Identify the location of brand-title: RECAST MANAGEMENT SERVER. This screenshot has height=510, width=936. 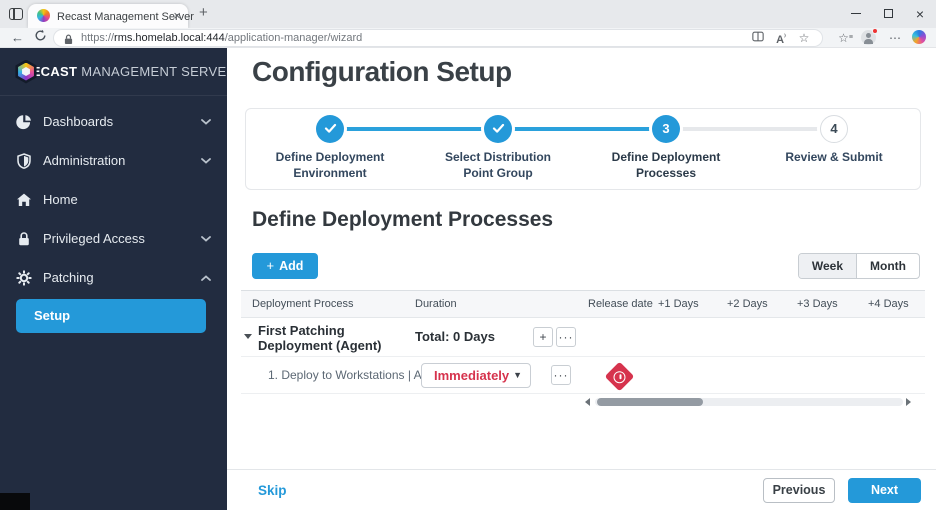
(129, 71).